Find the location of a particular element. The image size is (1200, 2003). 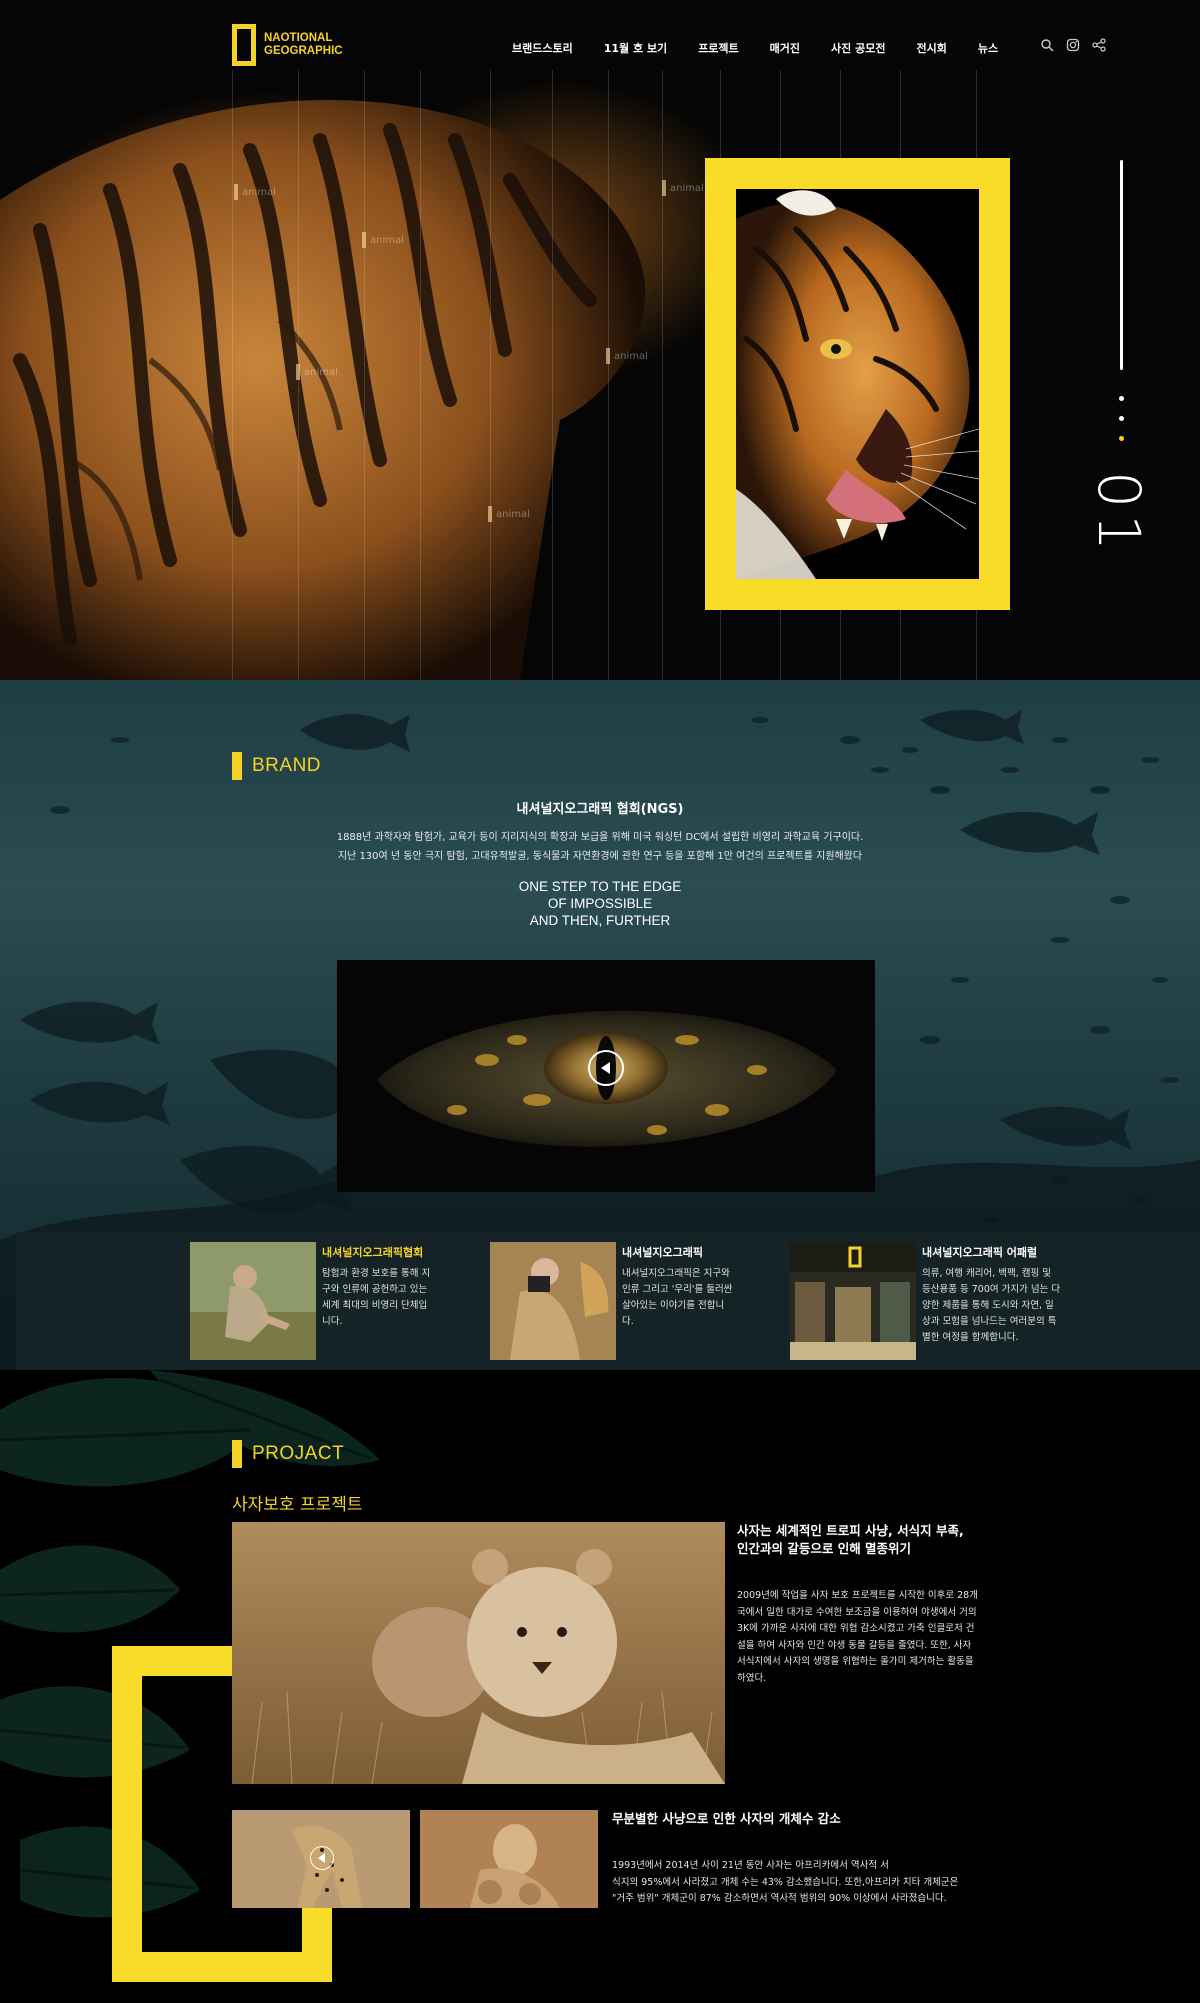

logo-line2: GEOGRAPHIC is located at coordinates (303, 51).